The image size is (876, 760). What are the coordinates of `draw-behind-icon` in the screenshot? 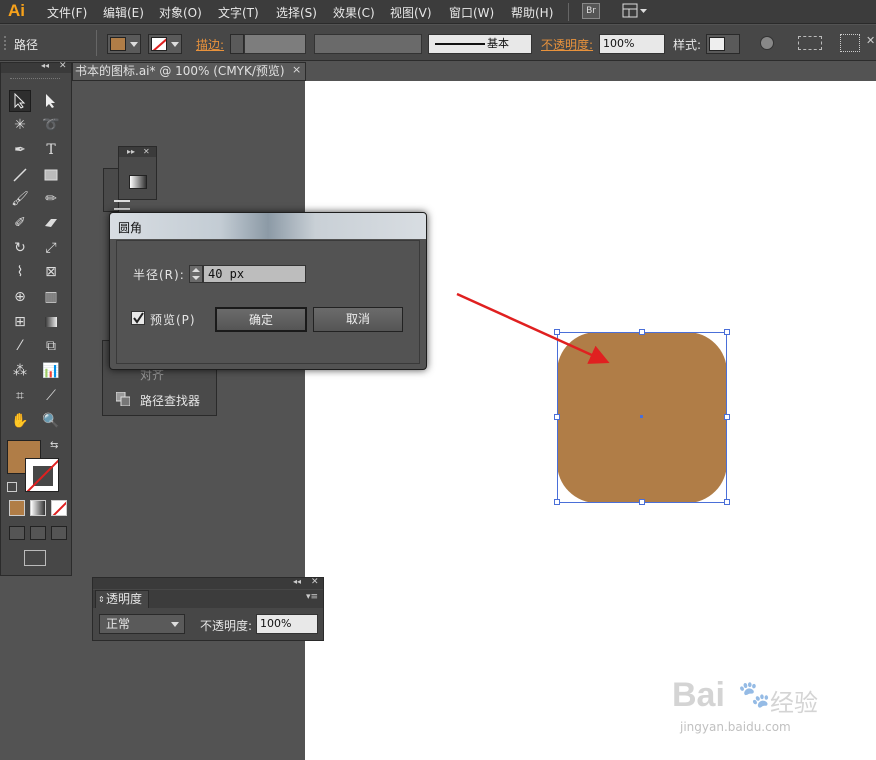 It's located at (38, 533).